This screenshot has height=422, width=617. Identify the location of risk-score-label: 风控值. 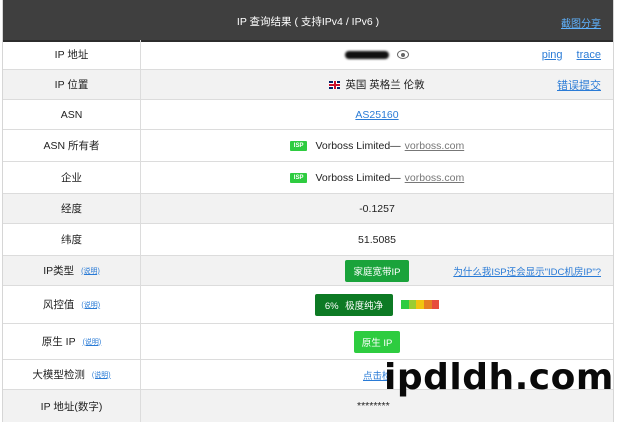
(58, 305).